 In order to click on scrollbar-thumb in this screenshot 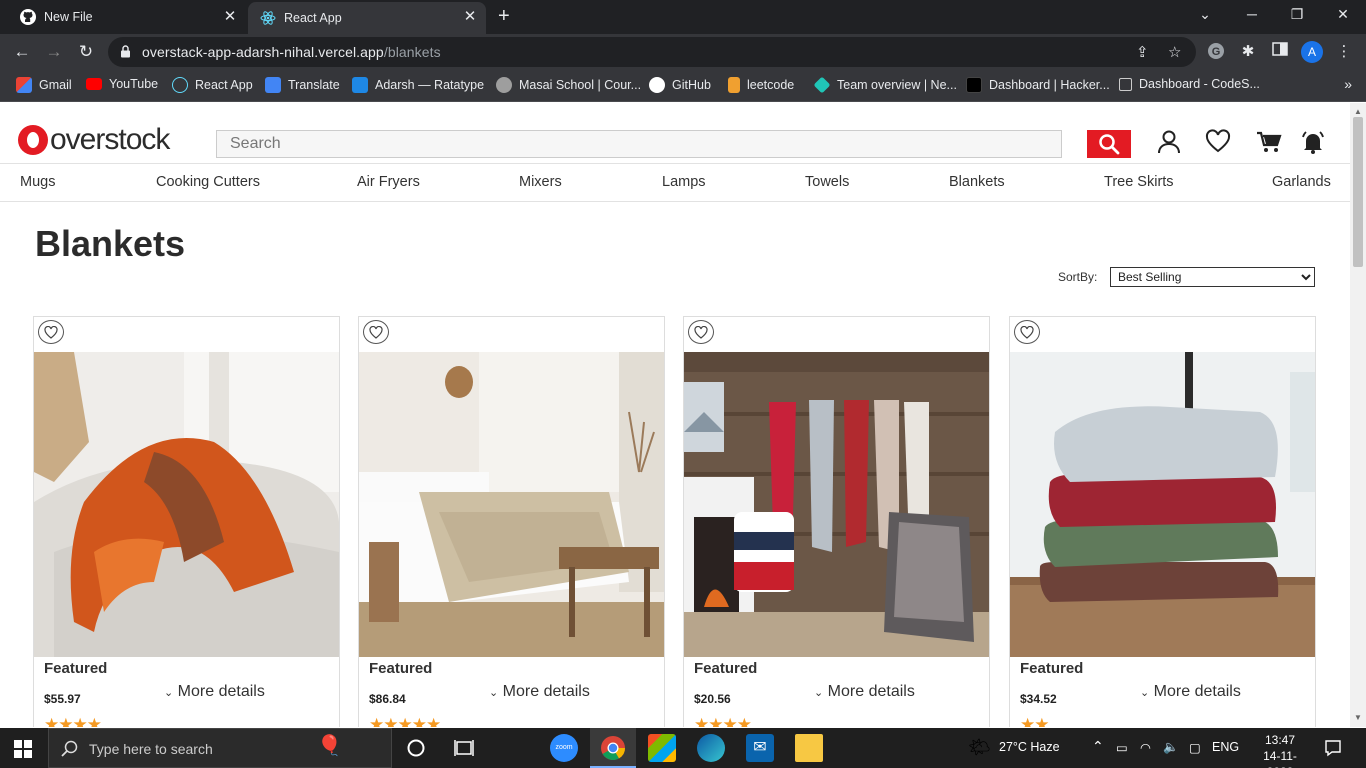, I will do `click(1358, 192)`.